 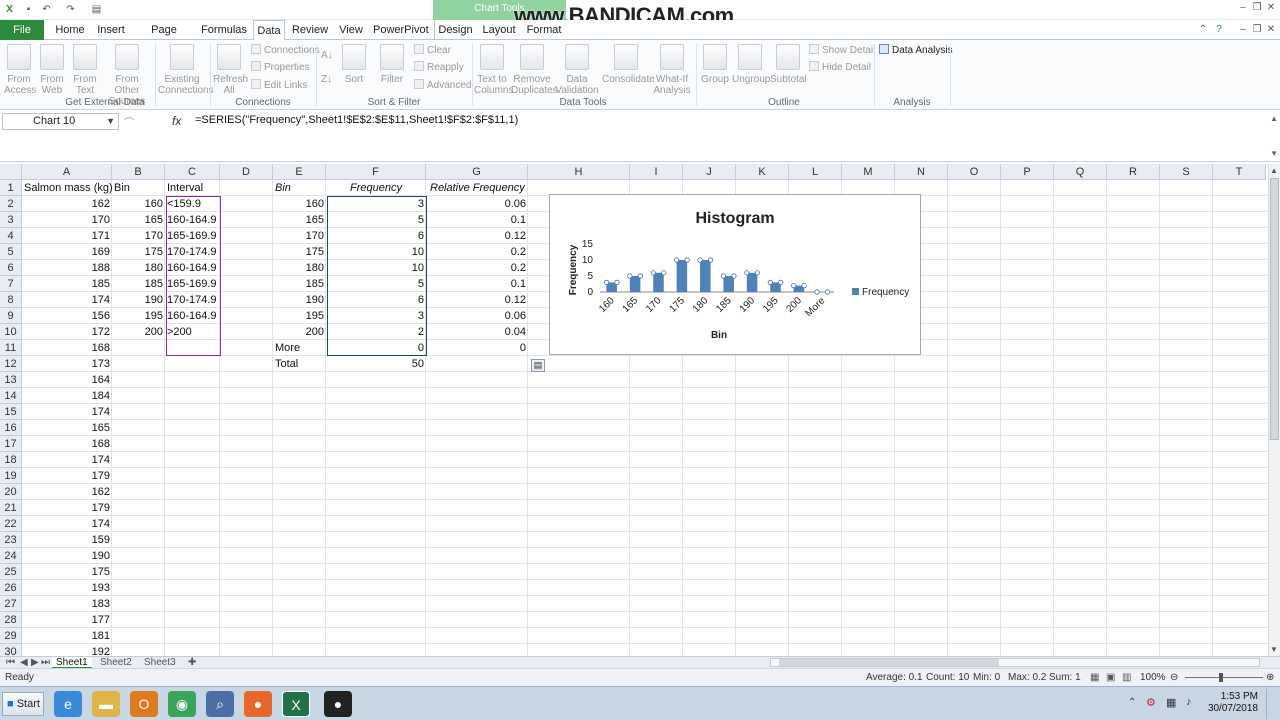 What do you see at coordinates (1271, 8) in the screenshot?
I see `close-icon: ✕` at bounding box center [1271, 8].